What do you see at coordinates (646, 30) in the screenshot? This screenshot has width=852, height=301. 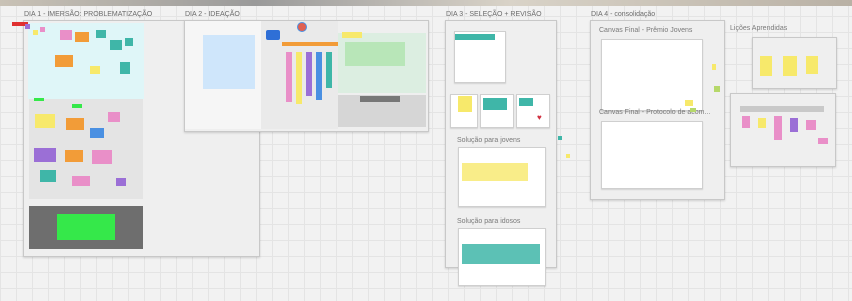 I see `label-canvas-premio: Canvas Final - Prêmio Jovens` at bounding box center [646, 30].